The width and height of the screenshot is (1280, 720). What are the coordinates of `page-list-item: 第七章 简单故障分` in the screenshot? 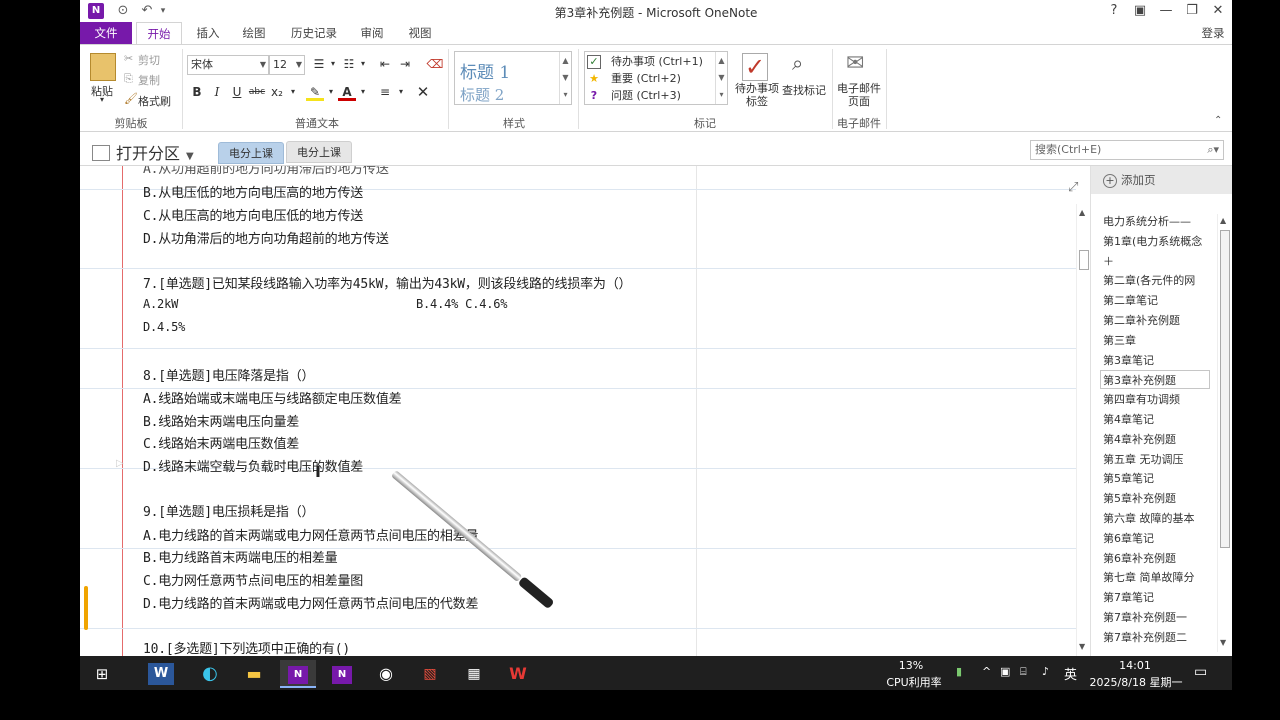 It's located at (1159, 577).